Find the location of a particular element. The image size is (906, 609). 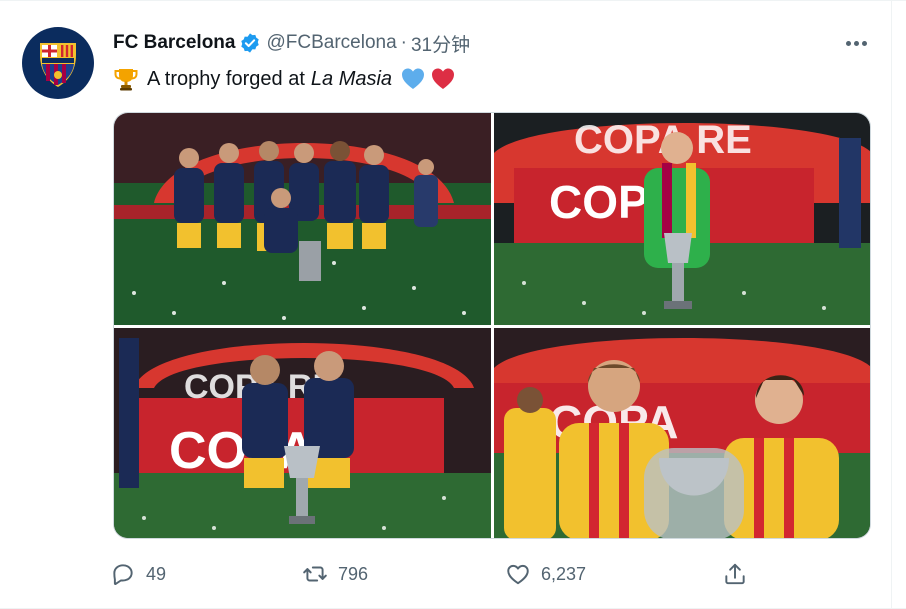

author-handle: @FCBarcelona is located at coordinates (331, 43).